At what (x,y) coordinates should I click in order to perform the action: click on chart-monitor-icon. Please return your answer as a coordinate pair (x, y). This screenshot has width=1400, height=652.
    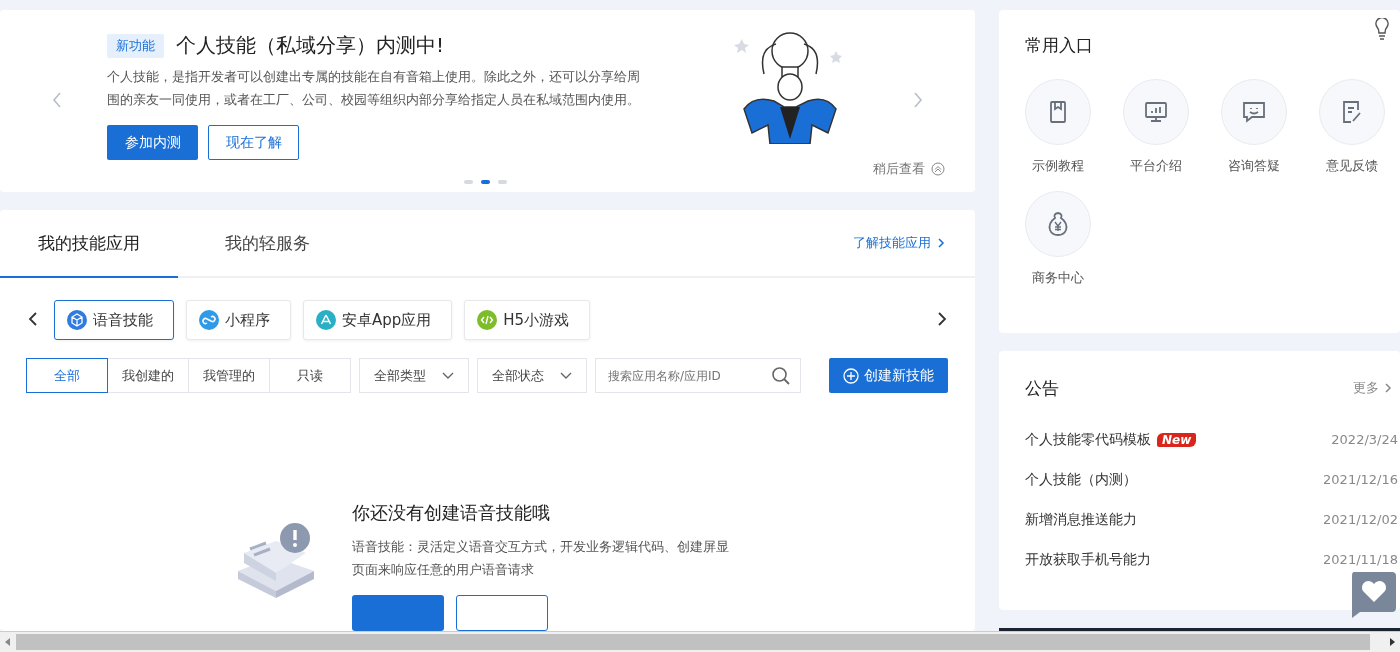
    Looking at the image, I should click on (1156, 112).